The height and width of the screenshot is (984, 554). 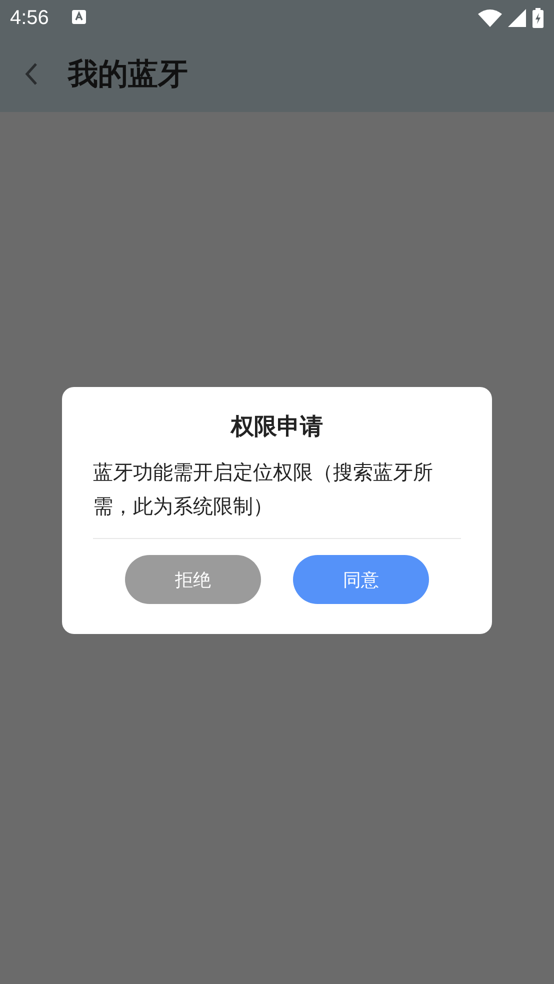 I want to click on page-title: 我的蓝牙, so click(x=128, y=75).